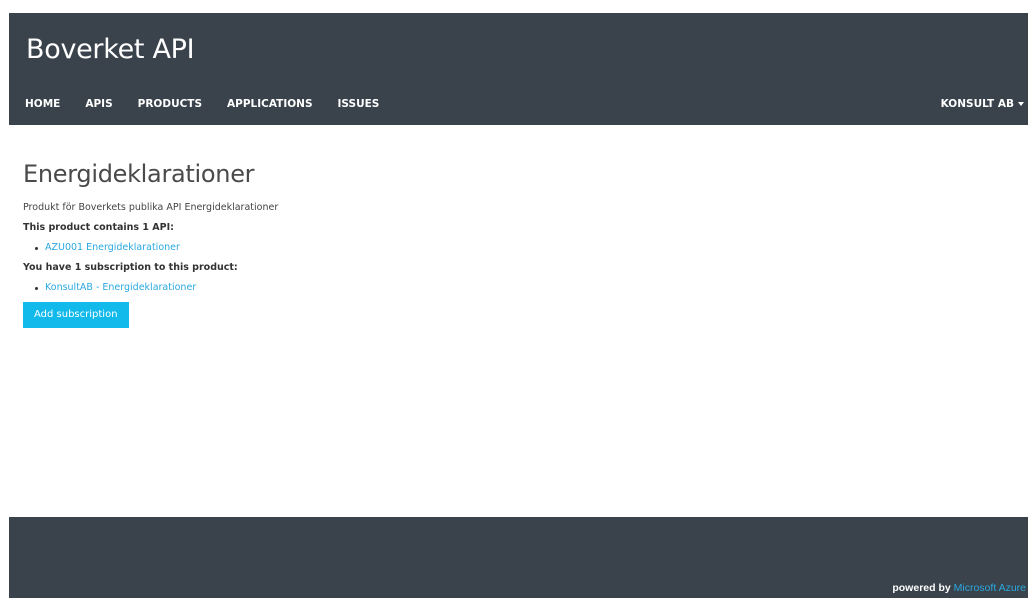 The width and height of the screenshot is (1028, 598). I want to click on powered-by-prefix: powered by, so click(921, 588).